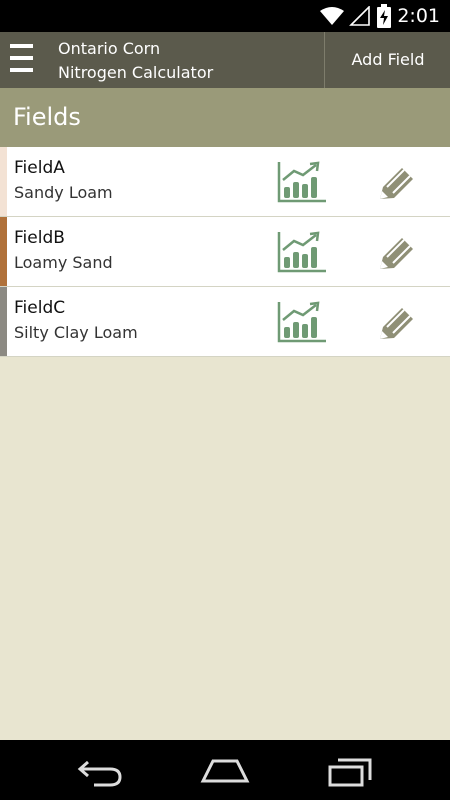 The height and width of the screenshot is (800, 450). Describe the element at coordinates (63, 262) in the screenshot. I see `field-soil-type: Loamy Sand` at that location.